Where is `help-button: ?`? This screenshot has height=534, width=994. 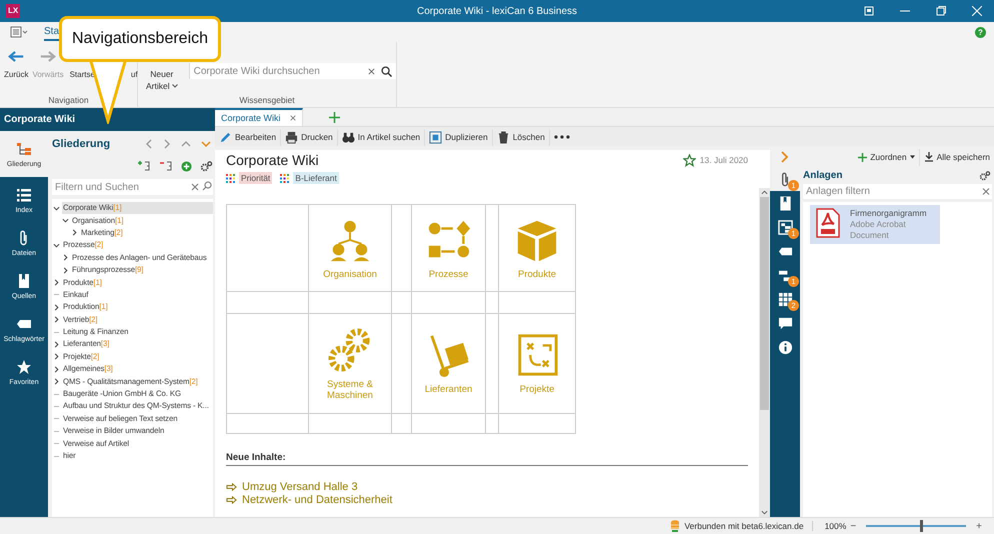
help-button: ? is located at coordinates (980, 32).